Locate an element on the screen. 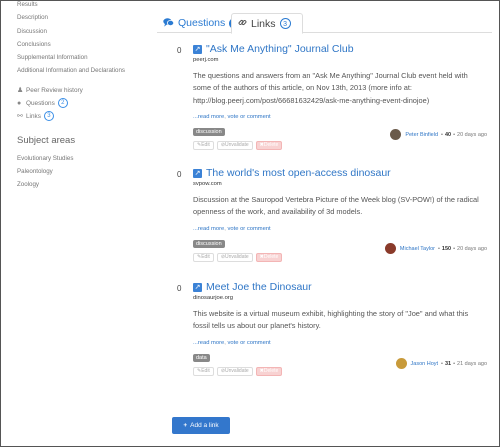 The width and height of the screenshot is (500, 447). questions-link: ● Questions 2 is located at coordinates (87, 103).